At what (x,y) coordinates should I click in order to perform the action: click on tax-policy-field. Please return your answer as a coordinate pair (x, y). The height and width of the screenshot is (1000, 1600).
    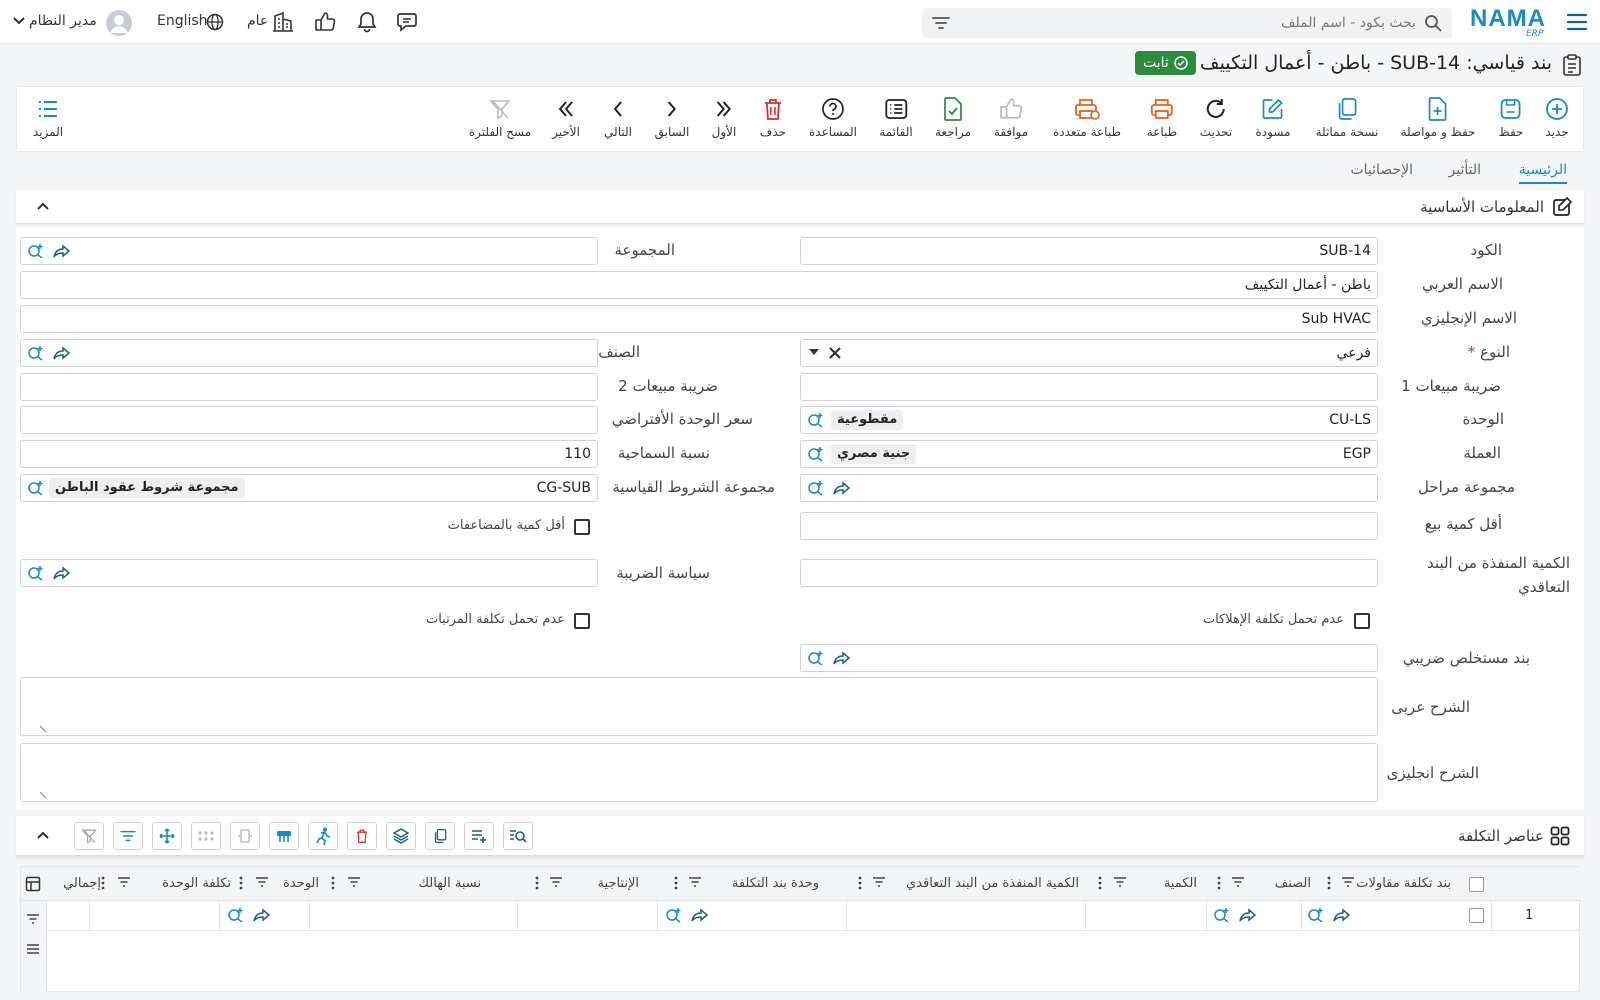
    Looking at the image, I should click on (309, 573).